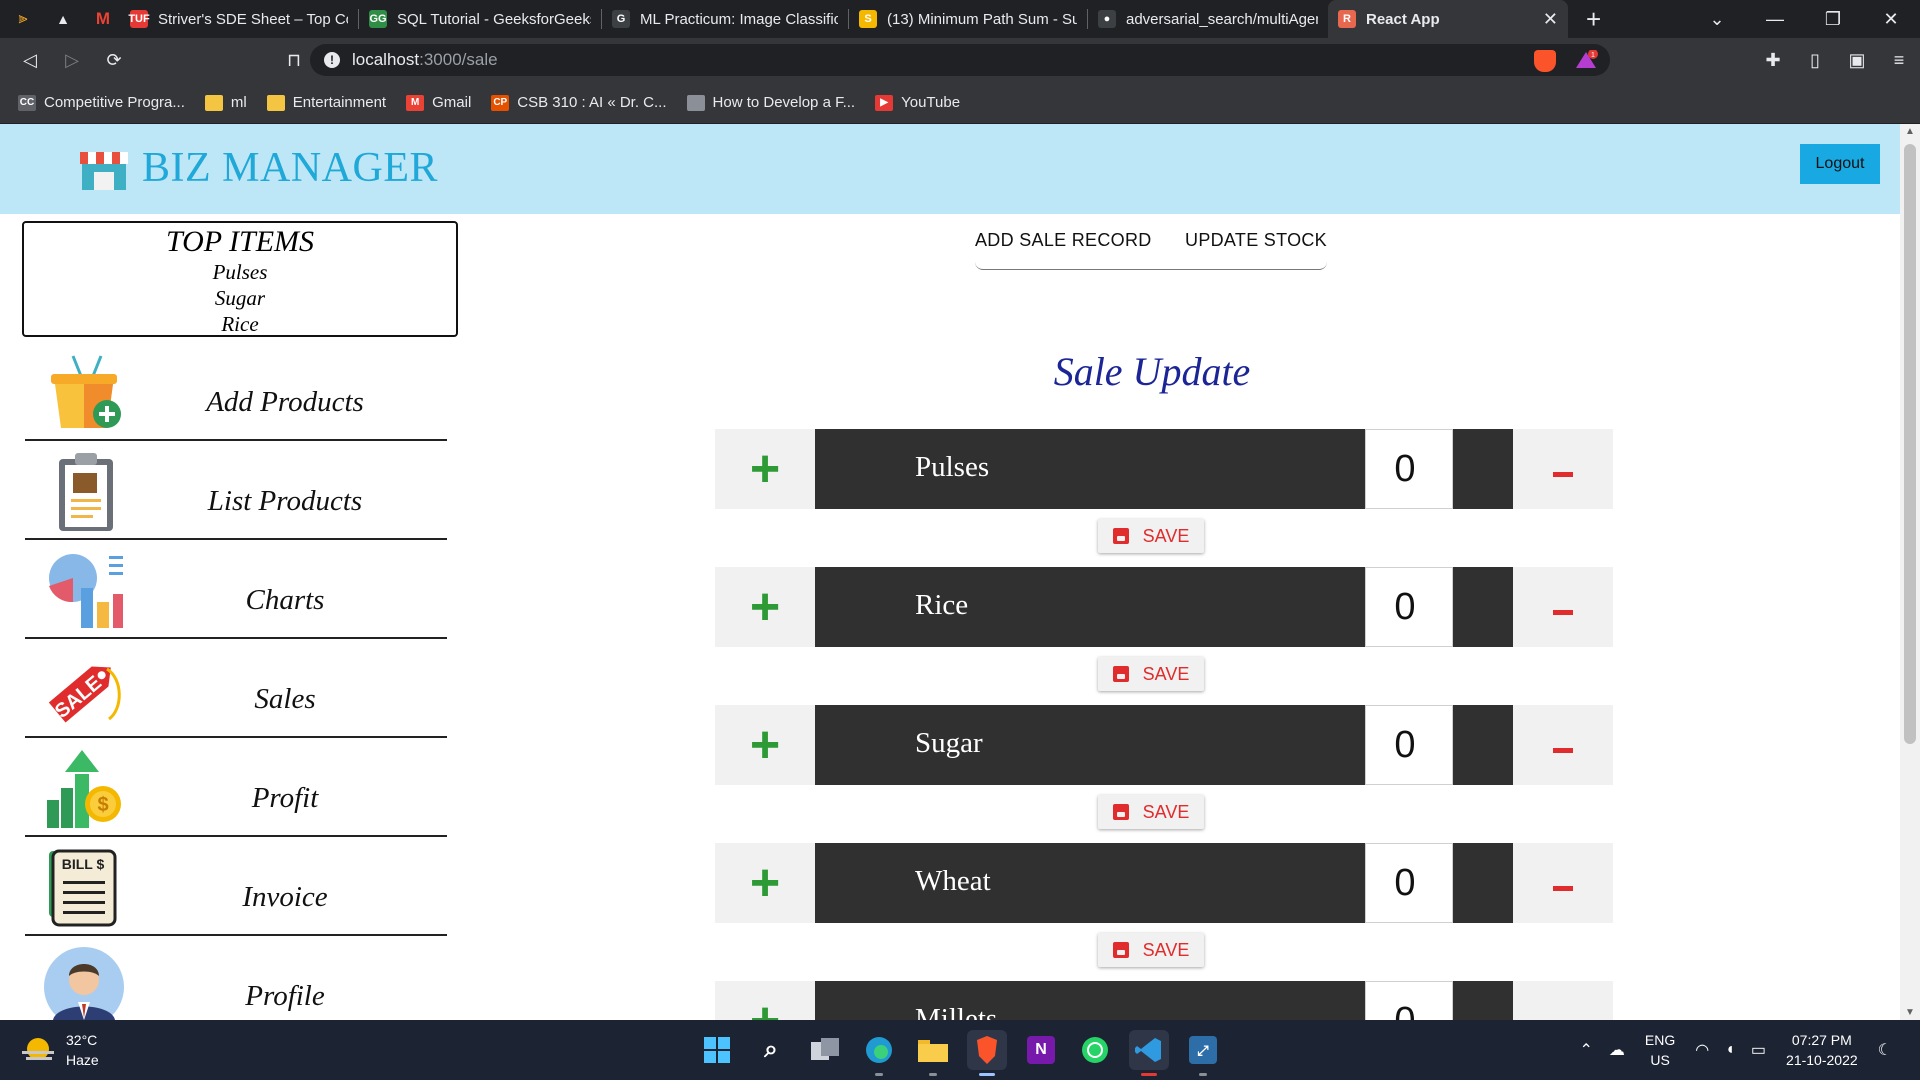 Image resolution: width=1920 pixels, height=1080 pixels. What do you see at coordinates (1899, 60) in the screenshot?
I see `menu-icon: ≡` at bounding box center [1899, 60].